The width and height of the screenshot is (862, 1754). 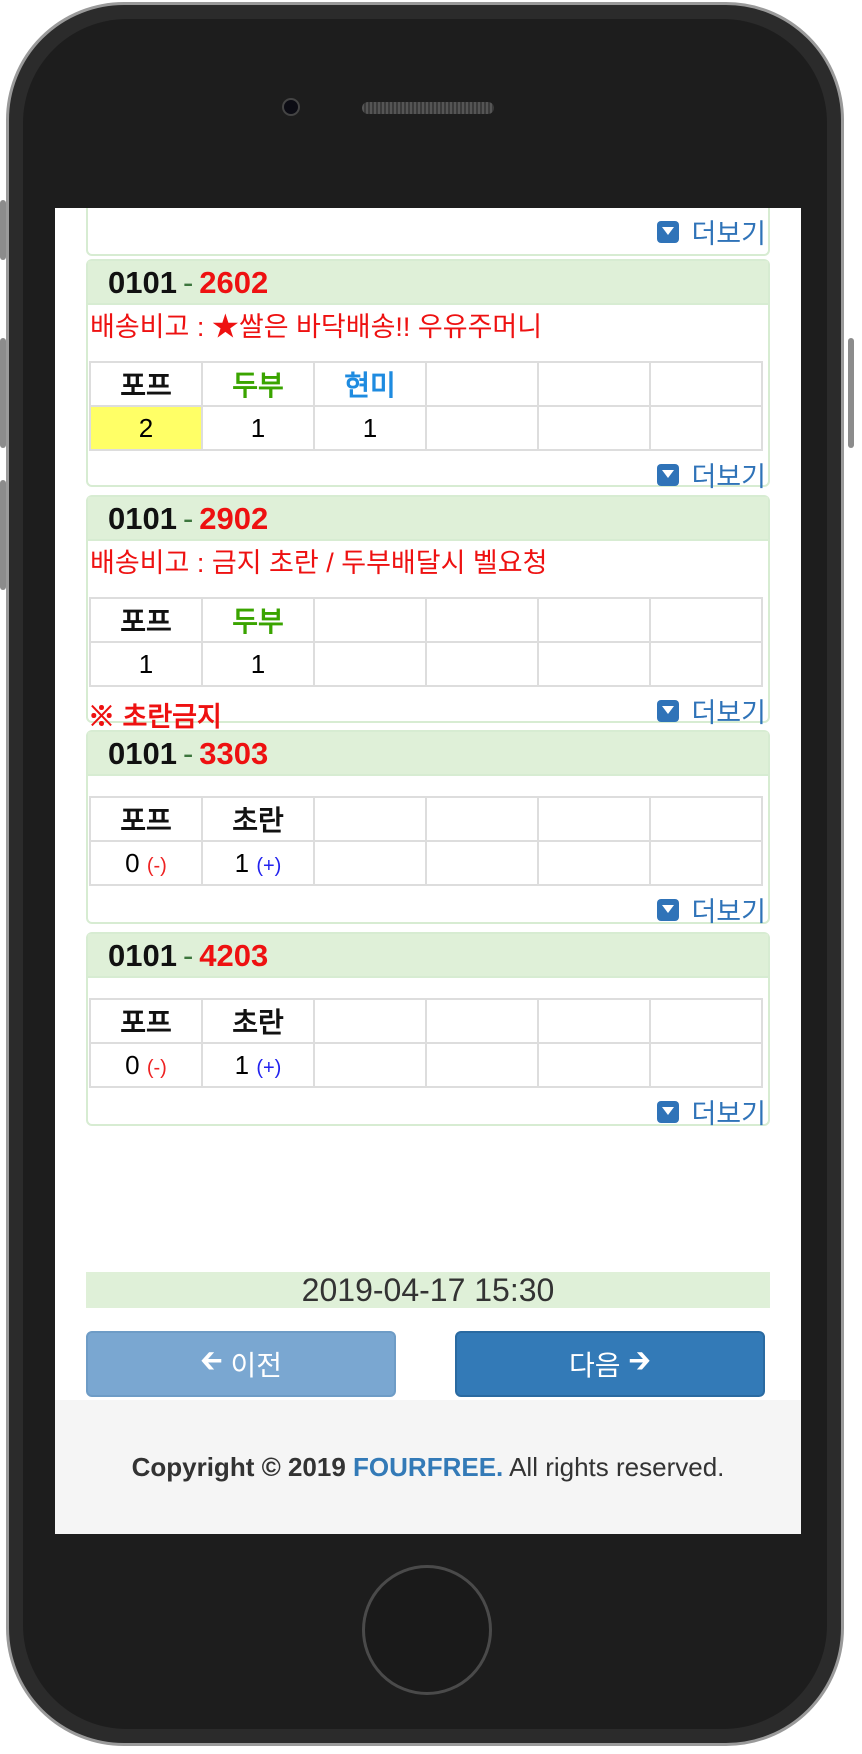 What do you see at coordinates (428, 754) in the screenshot?
I see `panel-heading: 0101-3303` at bounding box center [428, 754].